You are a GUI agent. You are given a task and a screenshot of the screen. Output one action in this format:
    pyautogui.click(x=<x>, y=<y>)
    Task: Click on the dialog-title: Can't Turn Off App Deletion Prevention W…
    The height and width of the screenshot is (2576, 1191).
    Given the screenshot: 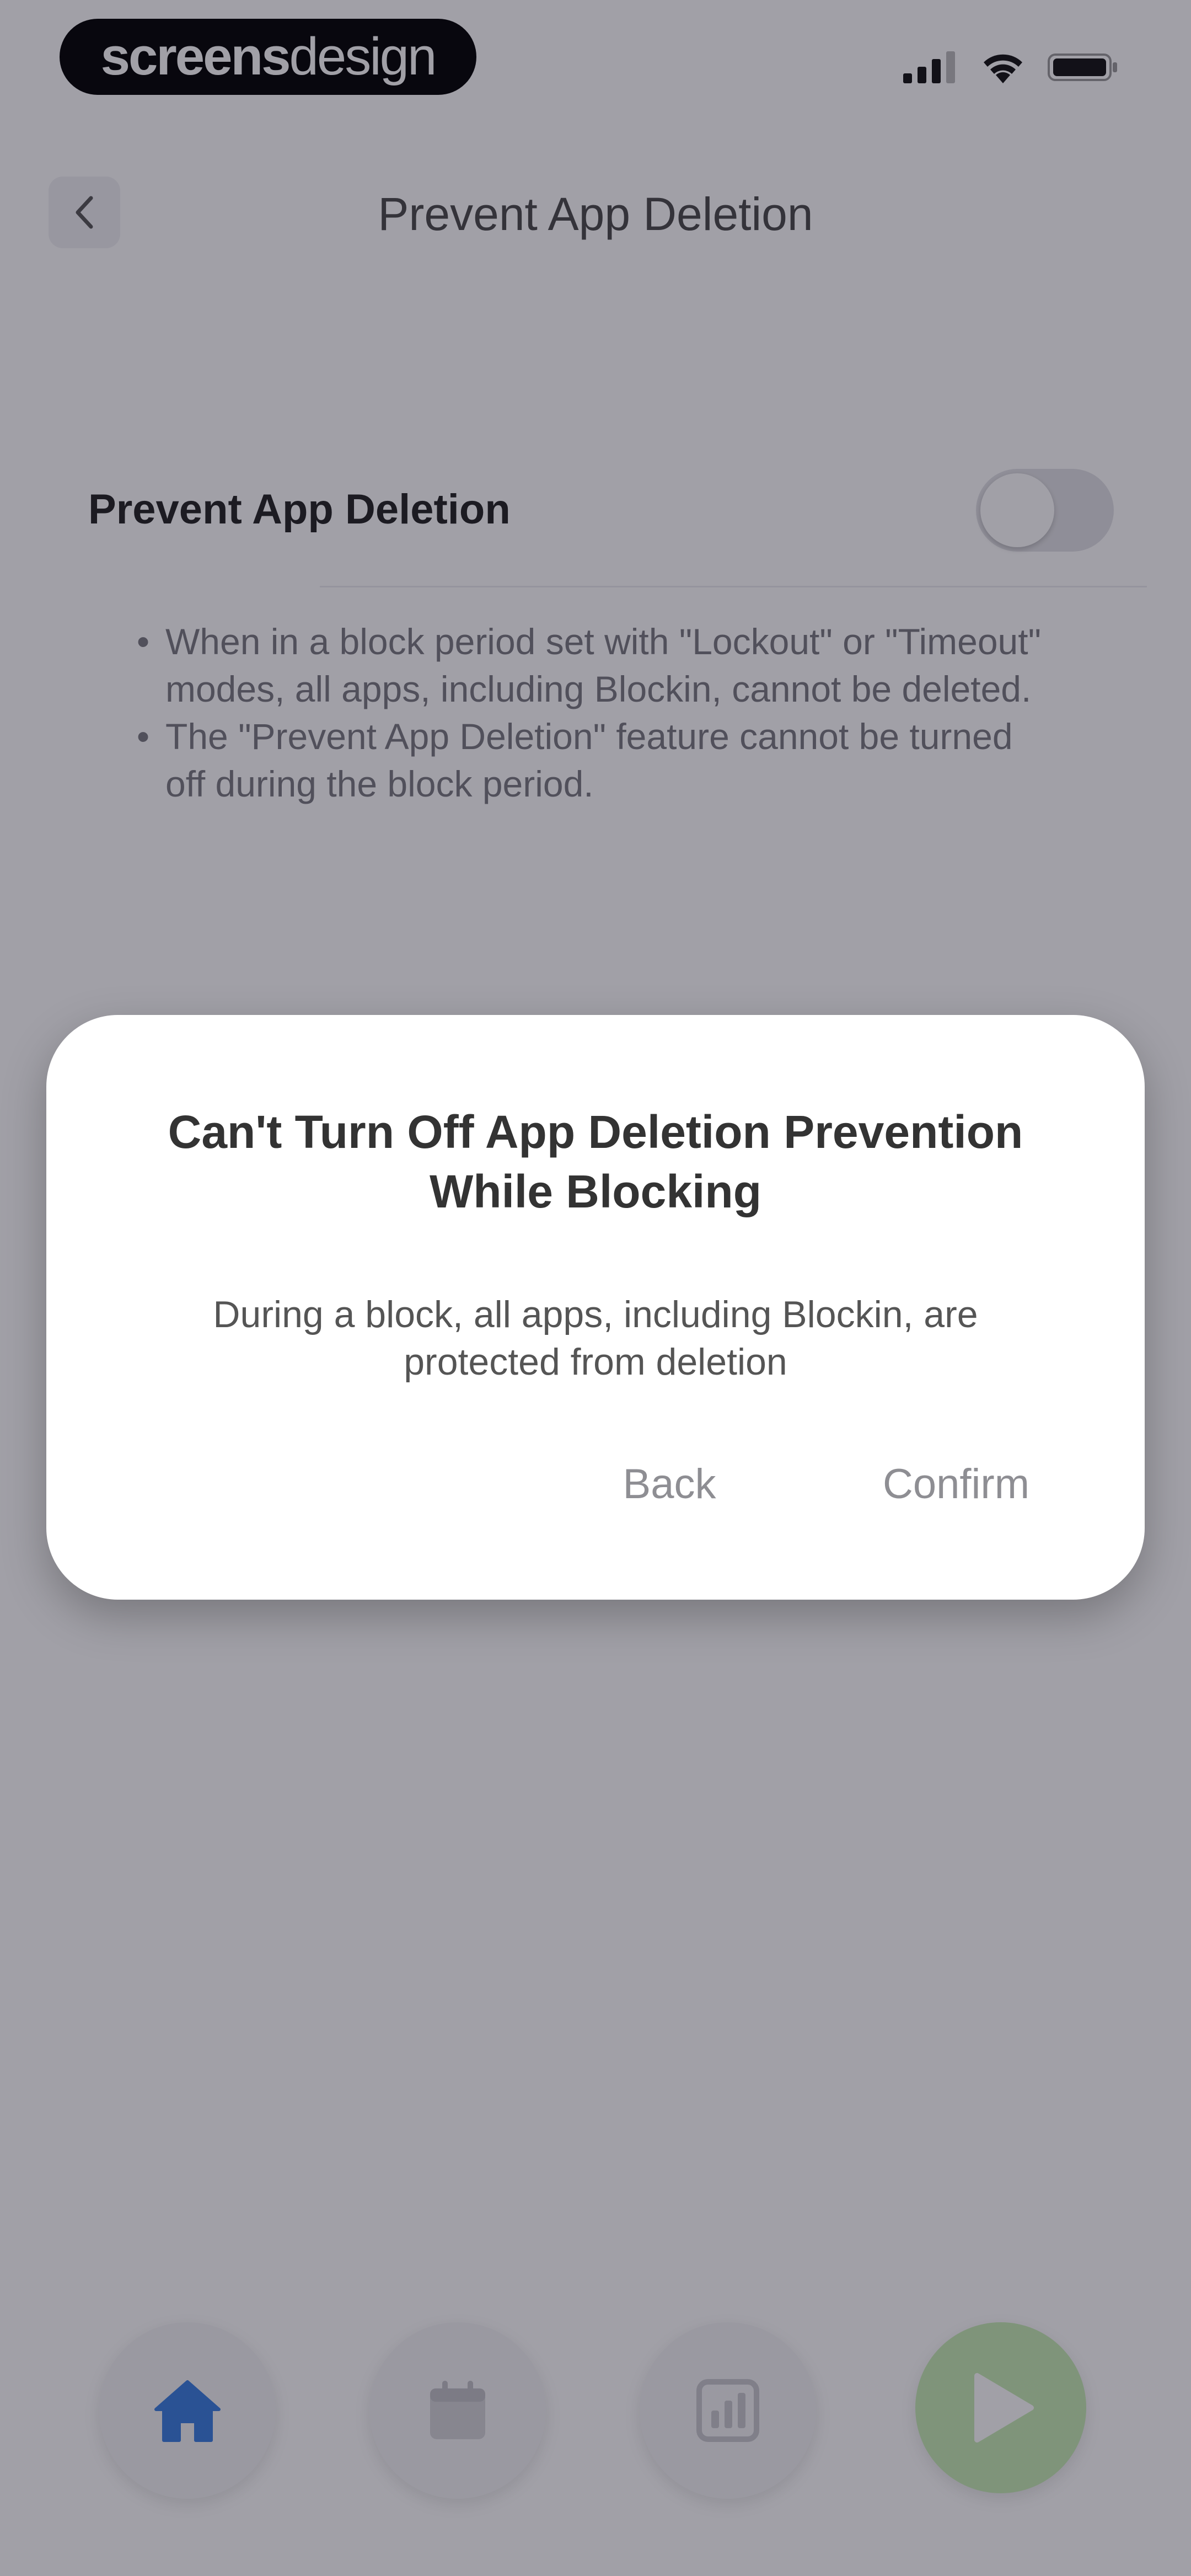 What is the action you would take?
    pyautogui.click(x=595, y=1161)
    